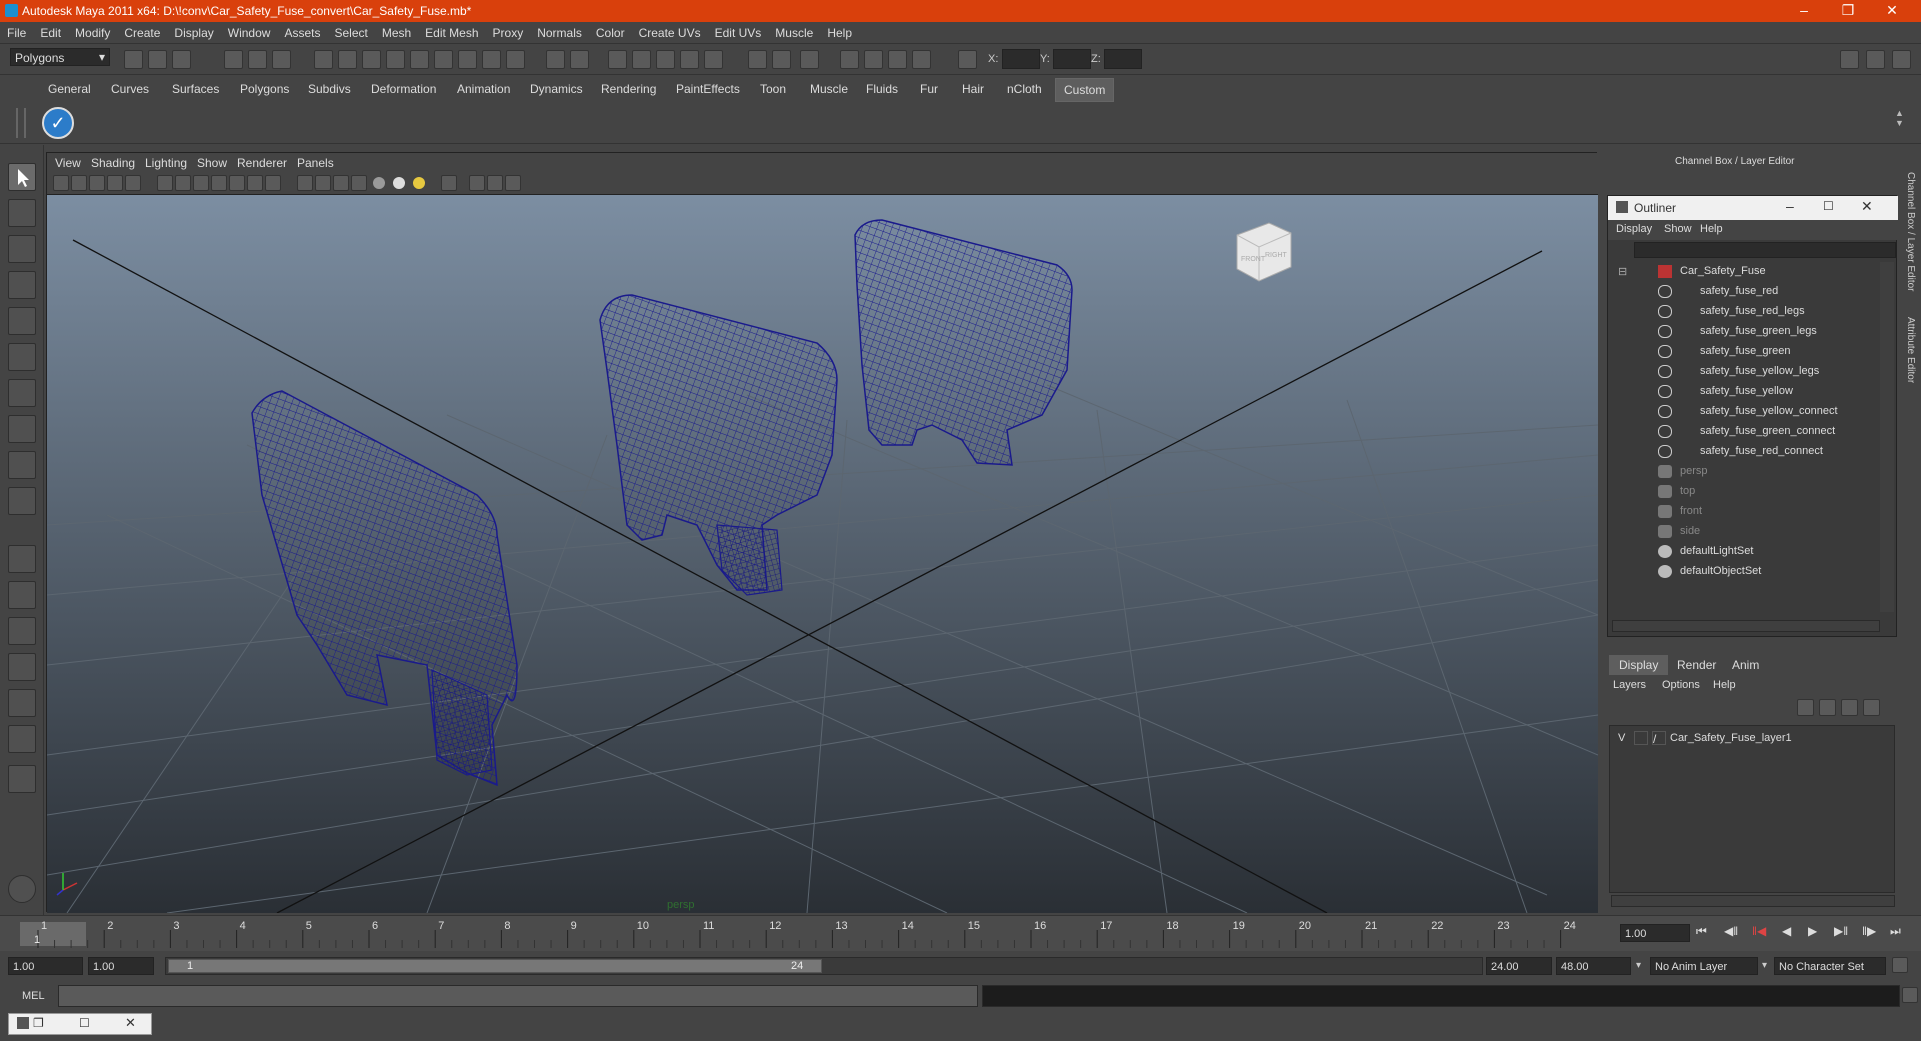  Describe the element at coordinates (781, 59) in the screenshot. I see `history-output-icon` at that location.